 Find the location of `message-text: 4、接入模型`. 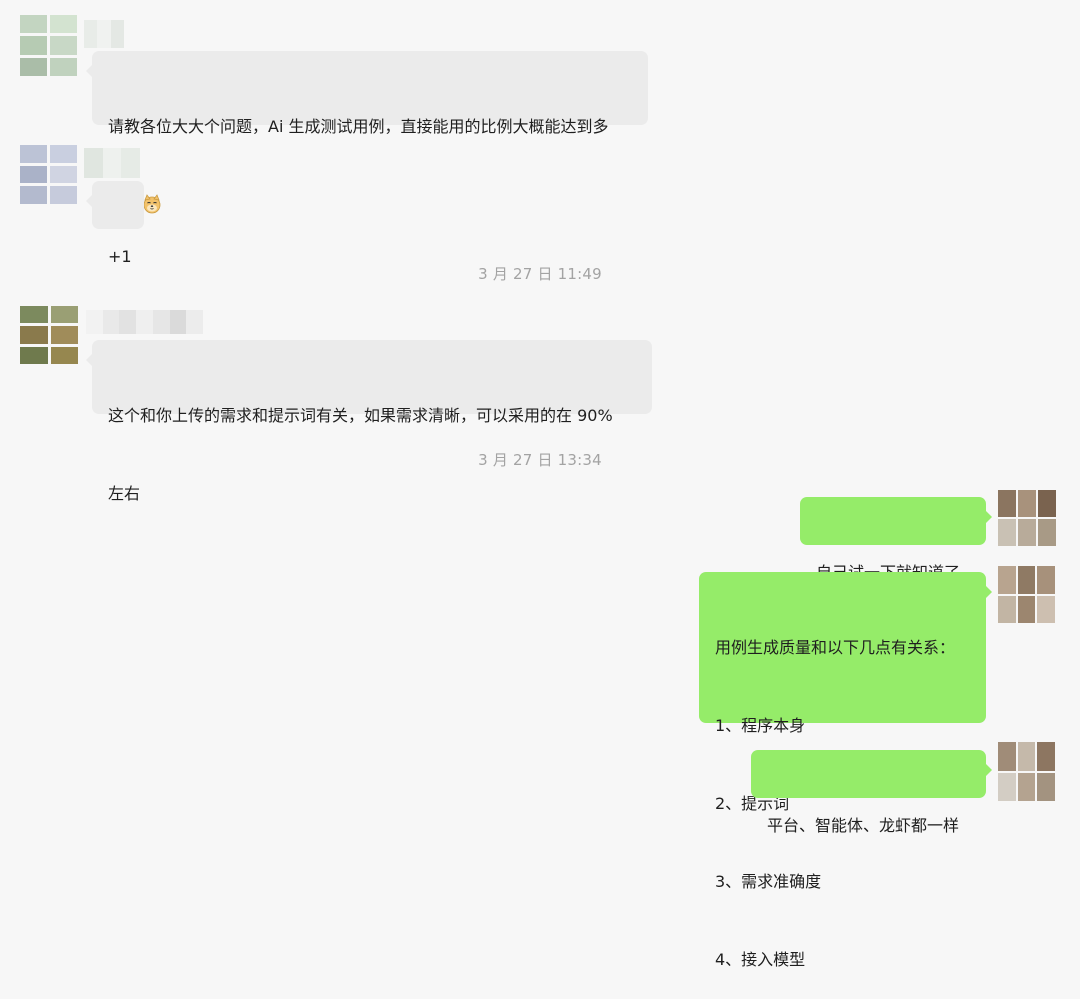

message-text: 4、接入模型 is located at coordinates (760, 959).